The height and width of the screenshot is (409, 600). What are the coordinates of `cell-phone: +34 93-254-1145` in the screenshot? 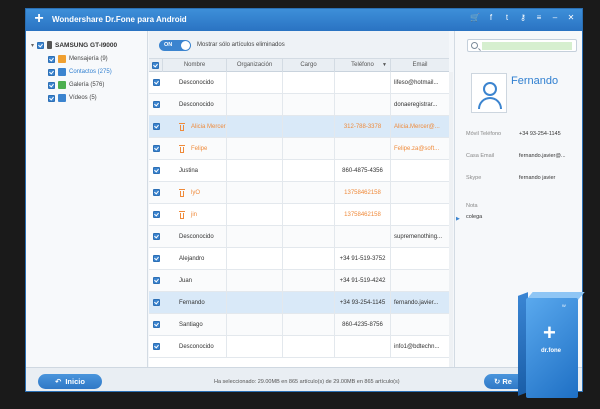 It's located at (363, 303).